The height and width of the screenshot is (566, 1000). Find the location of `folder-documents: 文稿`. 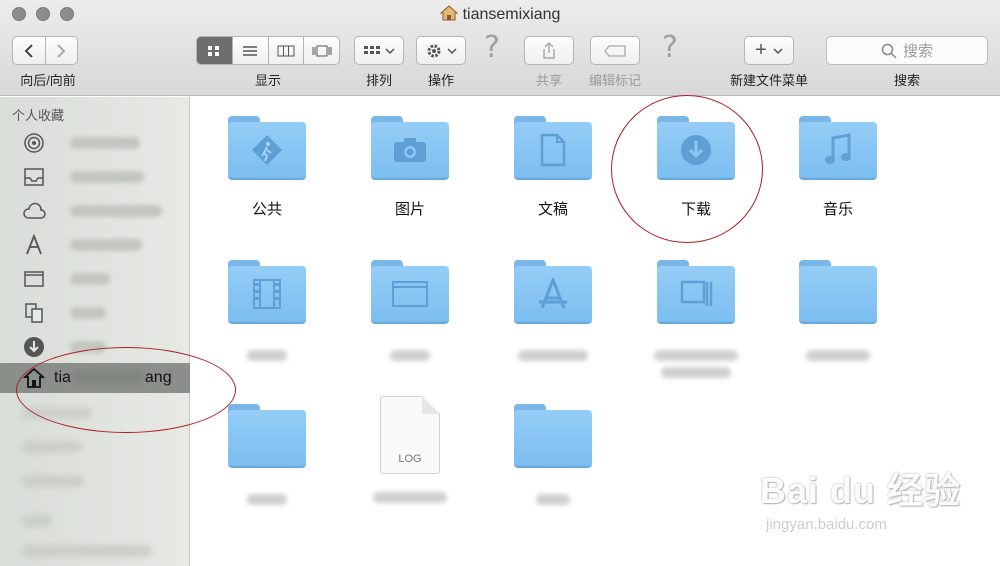

folder-documents: 文稿 is located at coordinates (553, 167).